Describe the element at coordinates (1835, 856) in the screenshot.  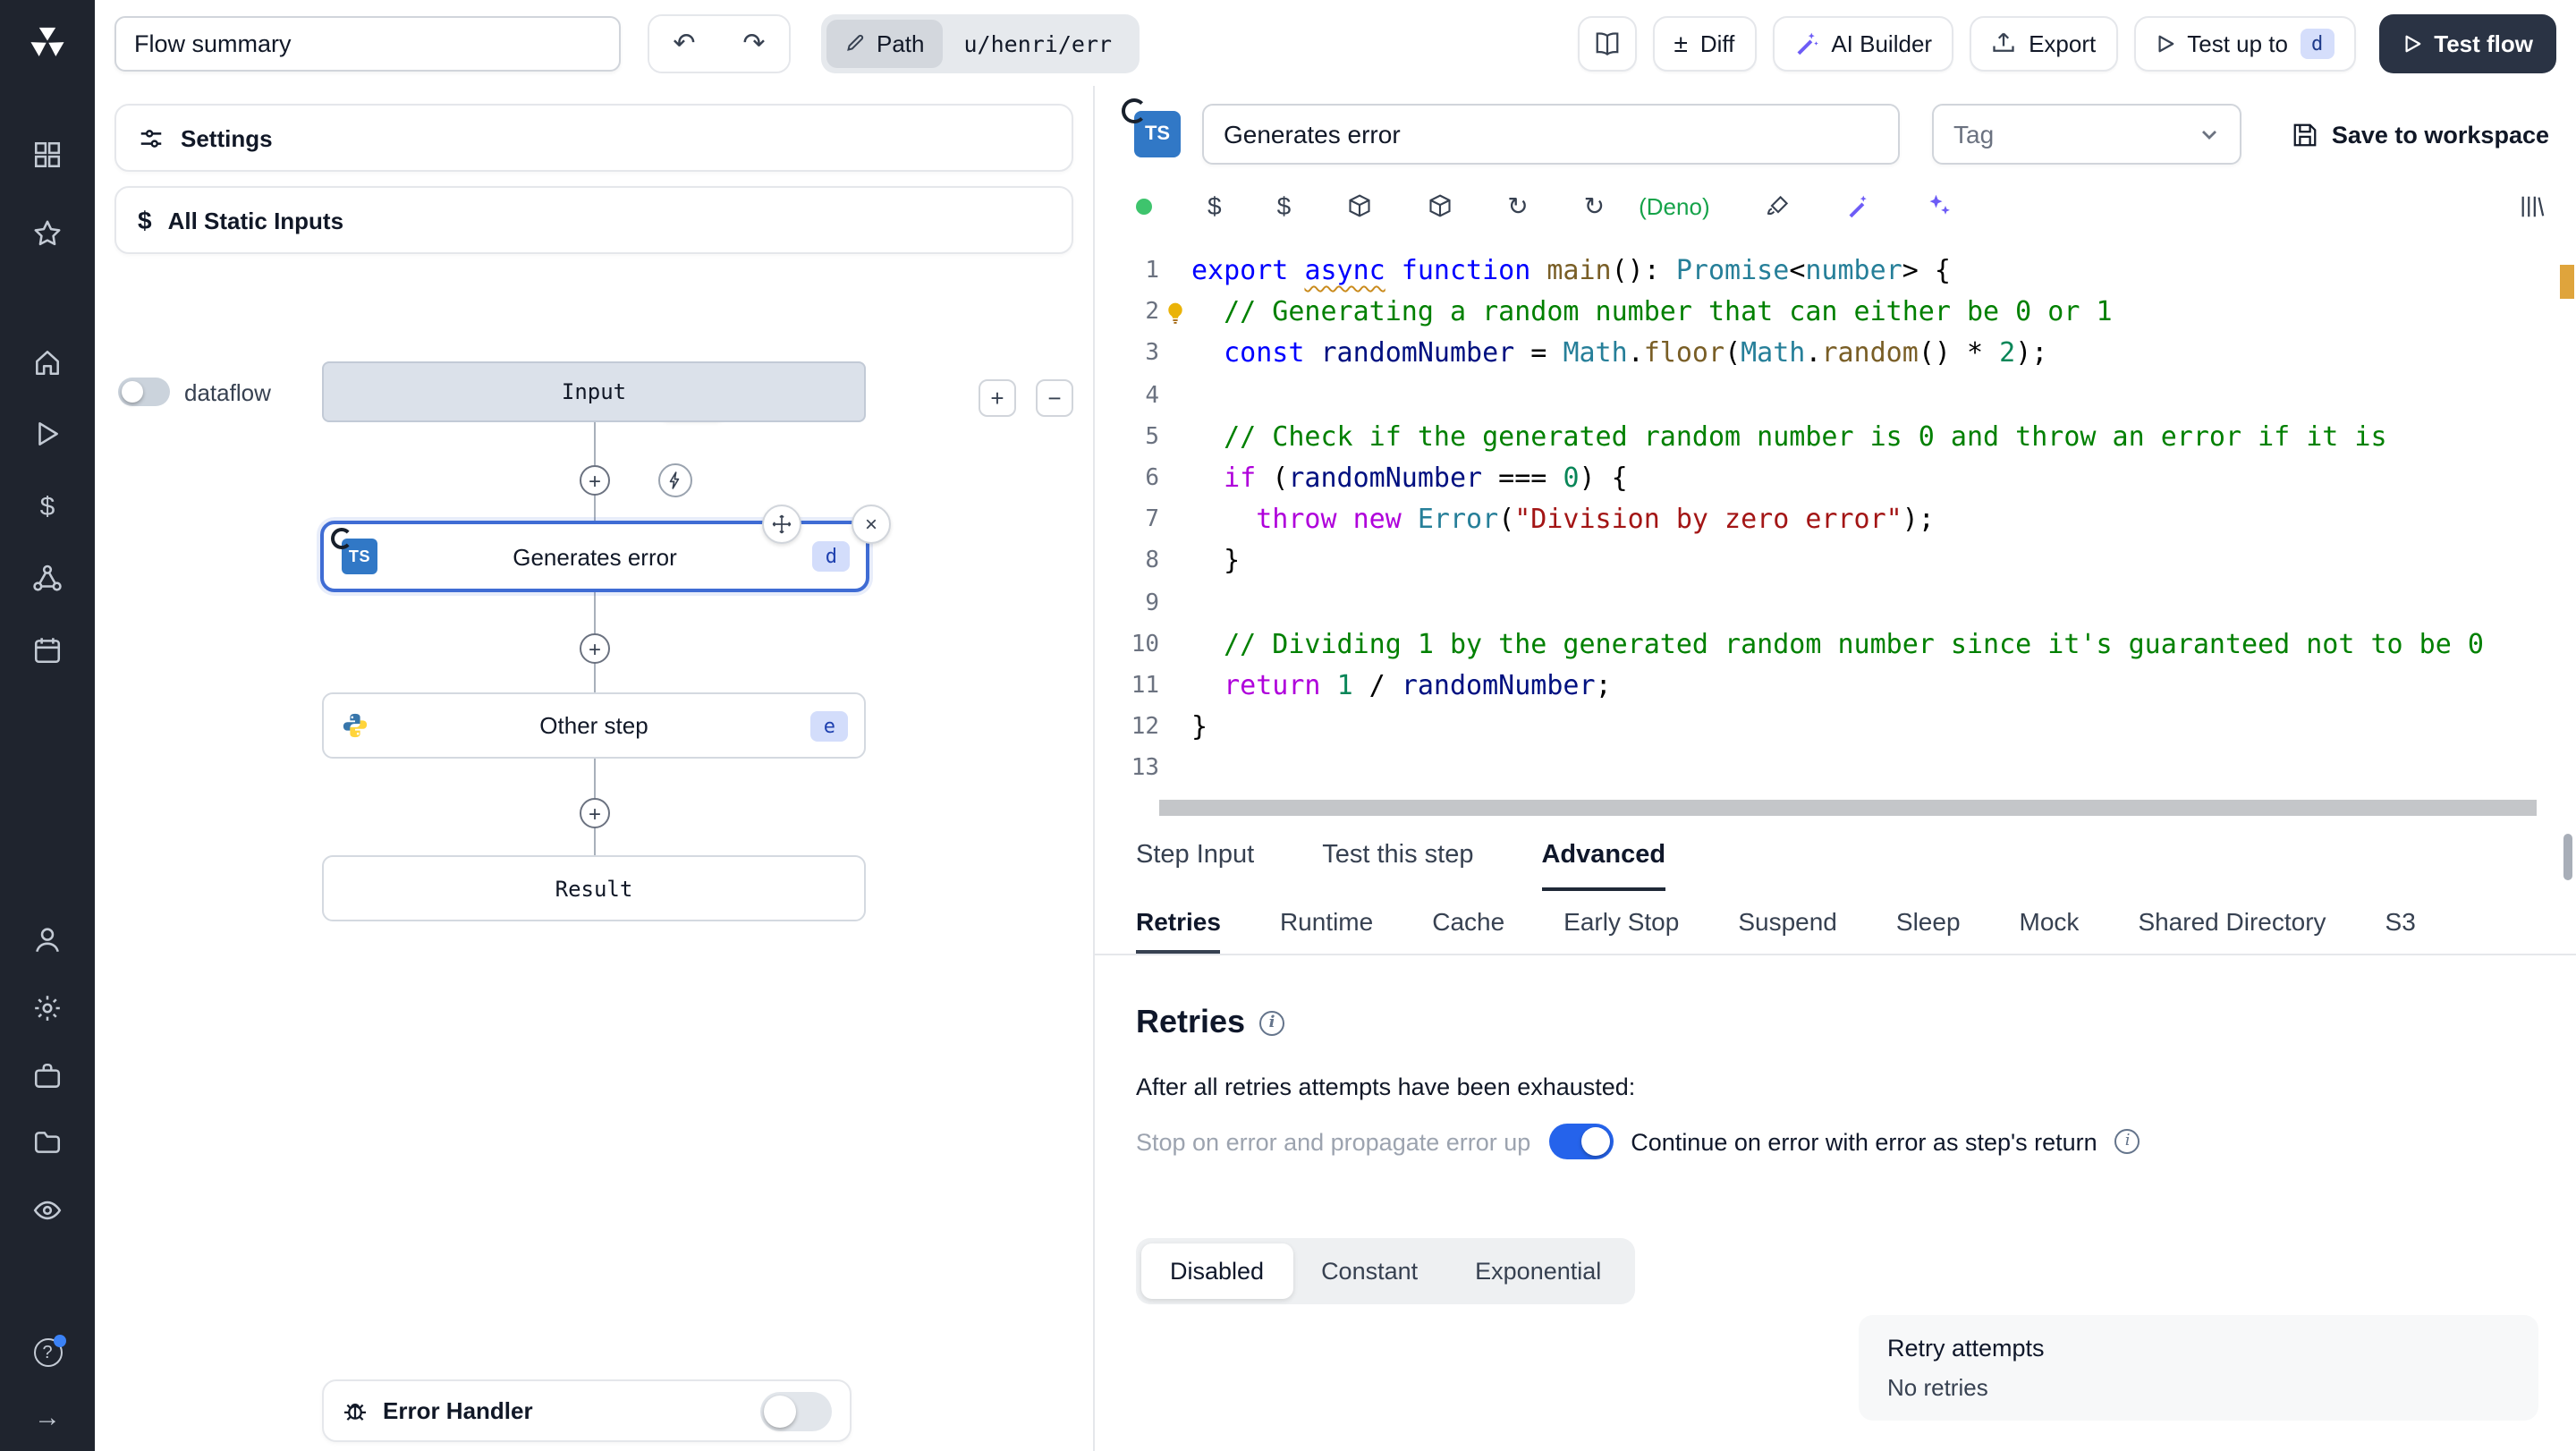
I see `tabs-row: Step Input Test this step Advanced` at that location.